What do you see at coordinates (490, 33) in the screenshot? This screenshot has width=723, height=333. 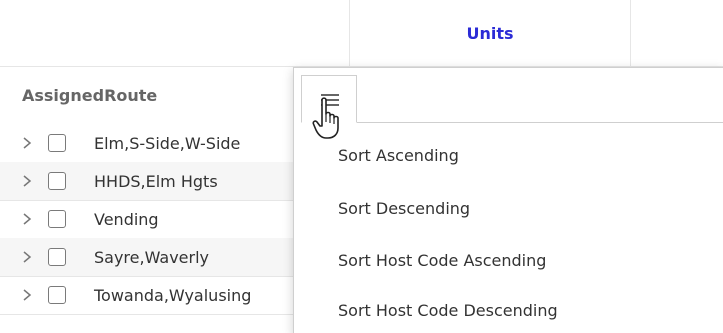 I see `units-column-header: Units` at bounding box center [490, 33].